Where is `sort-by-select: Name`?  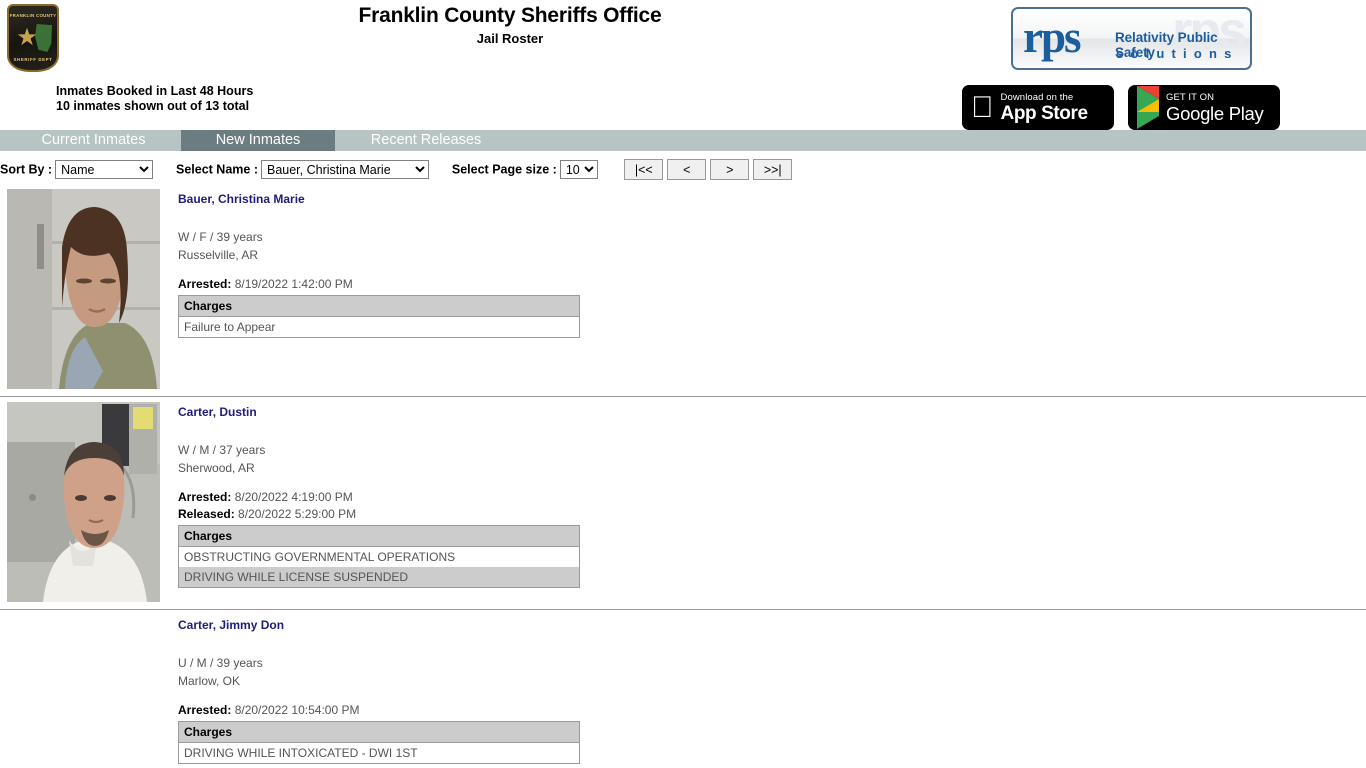
sort-by-select: Name is located at coordinates (104, 169).